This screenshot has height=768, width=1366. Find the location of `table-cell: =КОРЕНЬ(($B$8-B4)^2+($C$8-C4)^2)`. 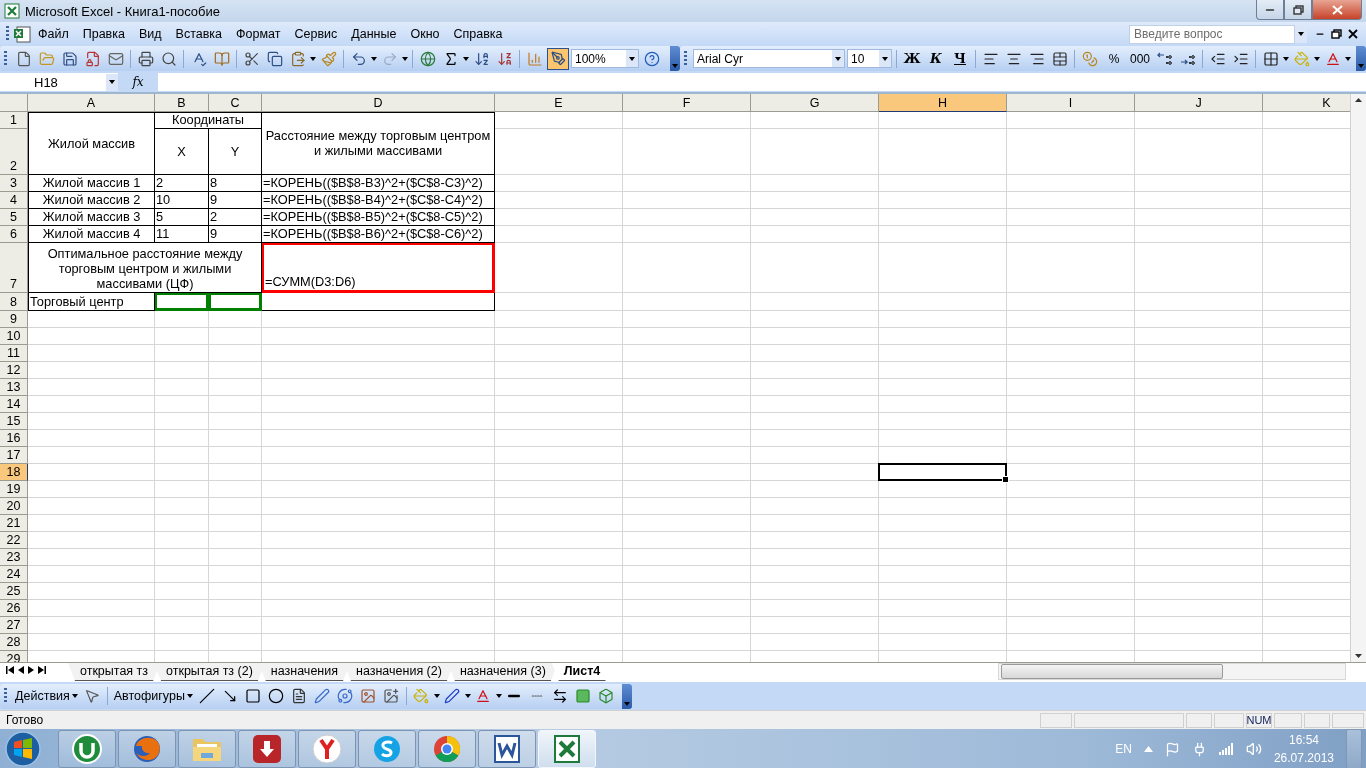

table-cell: =КОРЕНЬ(($B$8-B4)^2+($C$8-C4)^2) is located at coordinates (378, 200).